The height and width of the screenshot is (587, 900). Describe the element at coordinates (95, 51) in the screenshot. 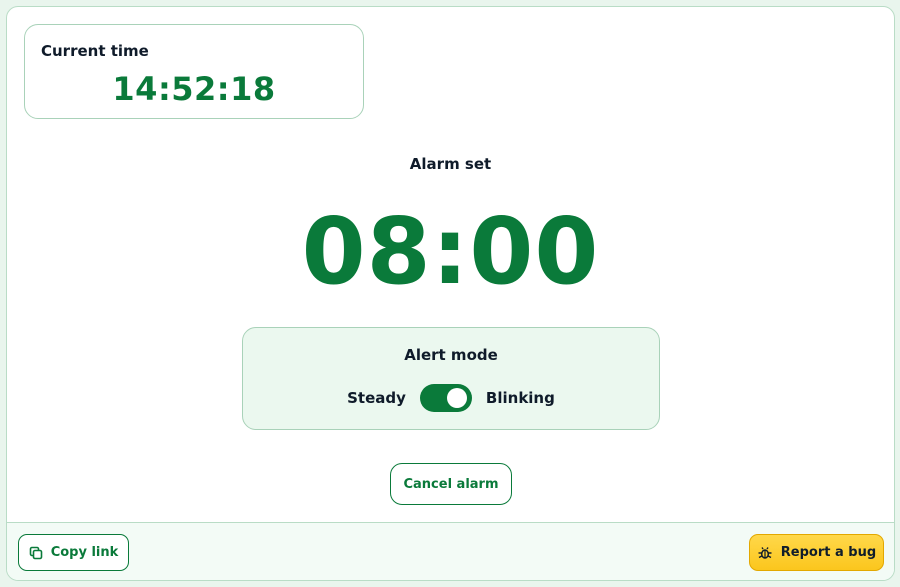

I see `current-time-label: Current time` at that location.